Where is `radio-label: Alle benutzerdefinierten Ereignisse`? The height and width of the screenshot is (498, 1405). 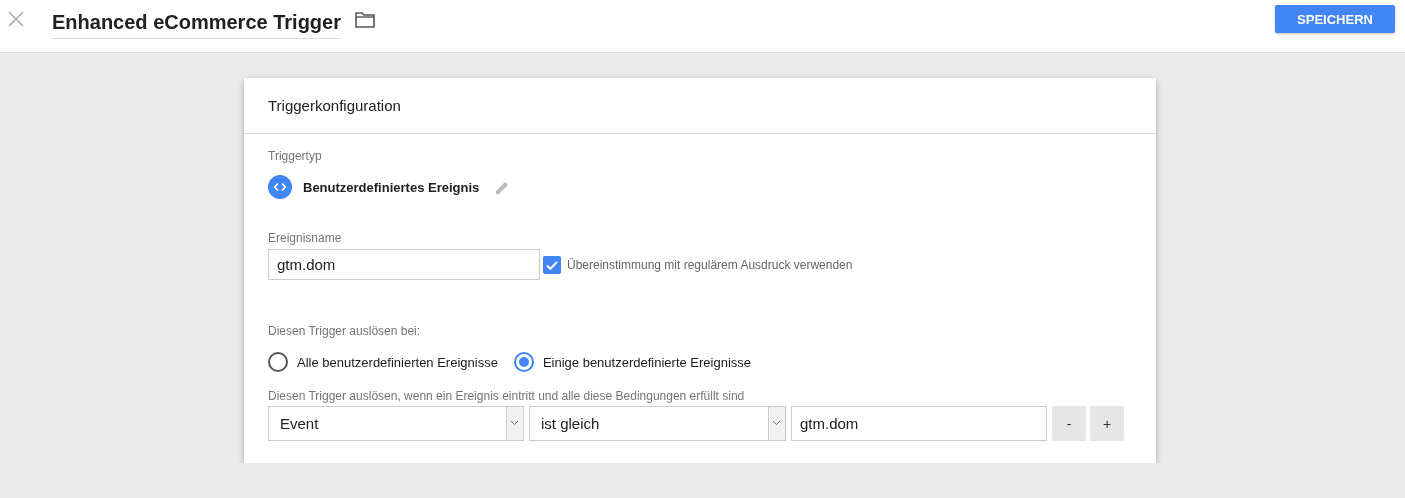 radio-label: Alle benutzerdefinierten Ereignisse is located at coordinates (397, 362).